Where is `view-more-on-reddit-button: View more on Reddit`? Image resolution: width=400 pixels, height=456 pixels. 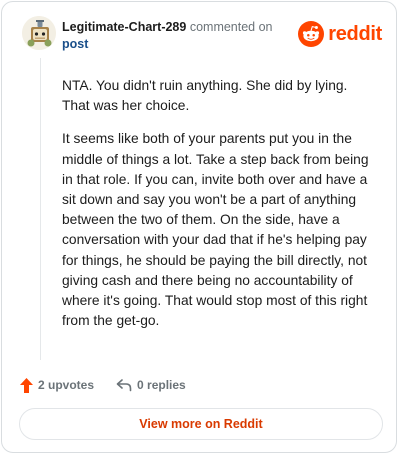
view-more-on-reddit-button: View more on Reddit is located at coordinates (201, 424).